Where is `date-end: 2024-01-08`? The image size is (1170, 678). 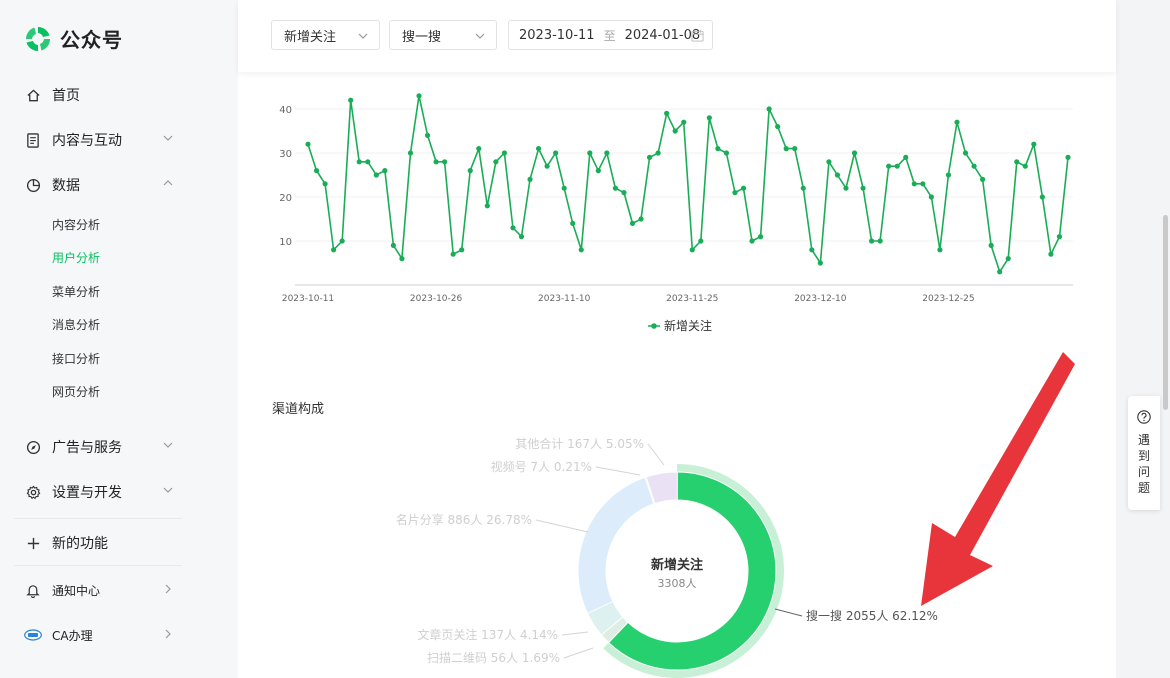
date-end: 2024-01-08 is located at coordinates (663, 35).